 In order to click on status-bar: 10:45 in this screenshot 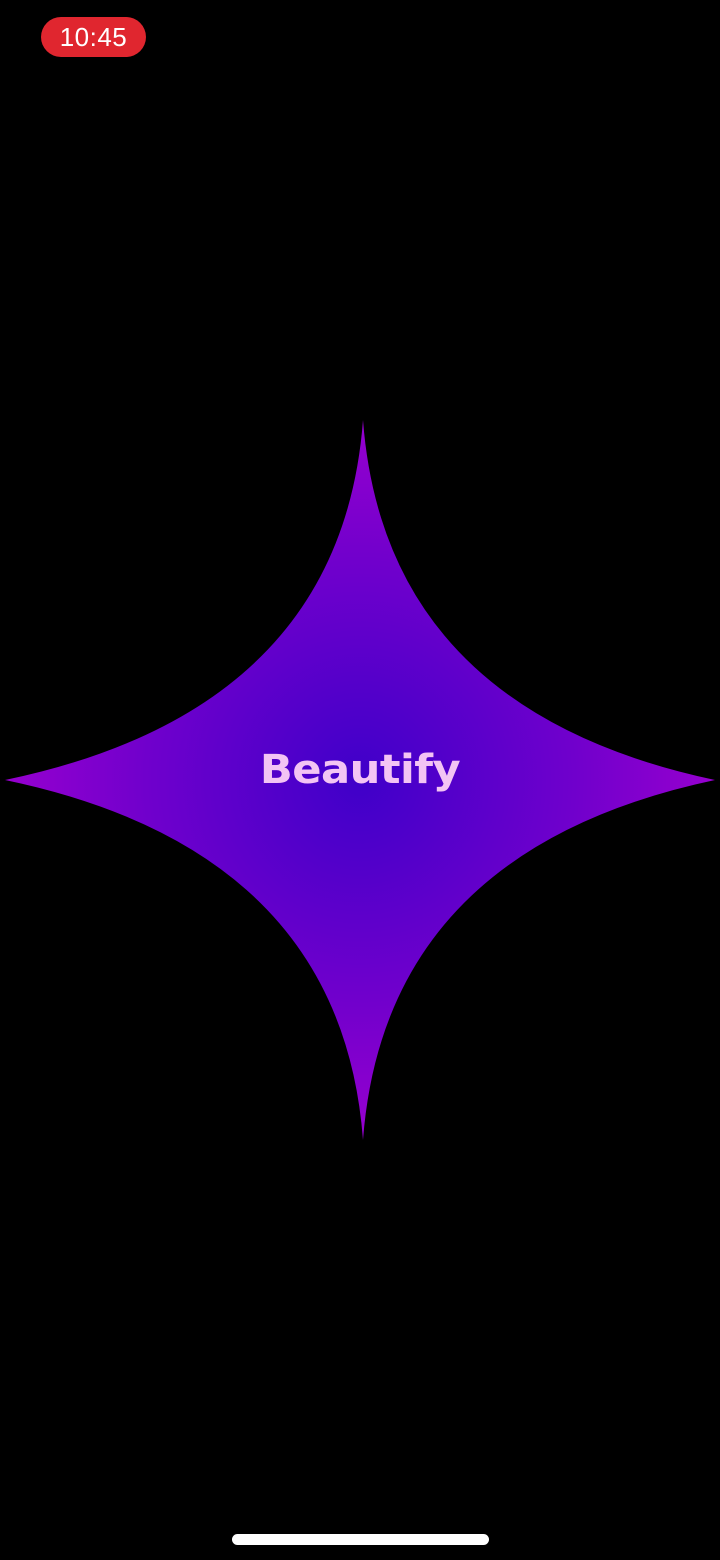, I will do `click(360, 40)`.